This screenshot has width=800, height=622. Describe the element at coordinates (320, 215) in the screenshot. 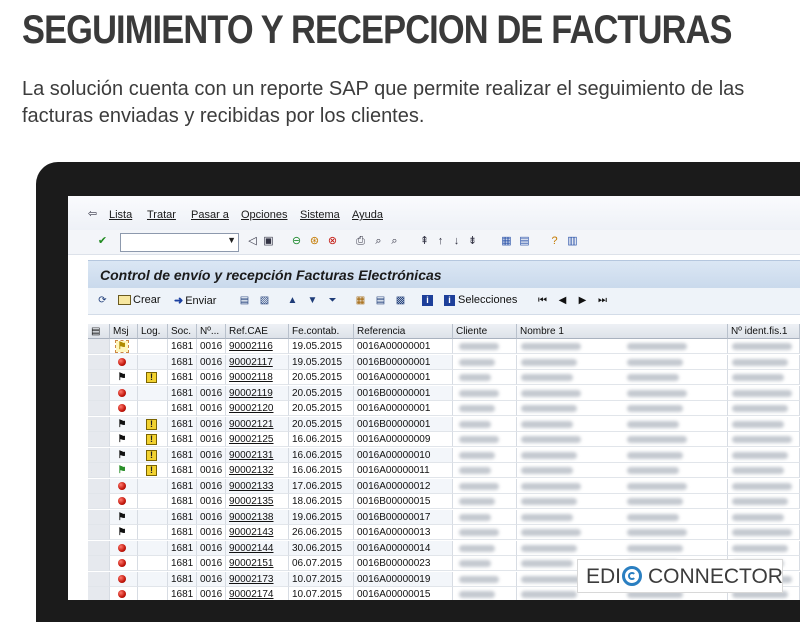

I see `menu-sistema: Sistema` at that location.